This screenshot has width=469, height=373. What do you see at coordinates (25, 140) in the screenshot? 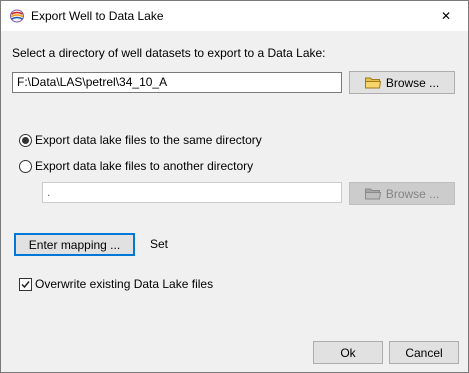
I see `radio-same-directory` at bounding box center [25, 140].